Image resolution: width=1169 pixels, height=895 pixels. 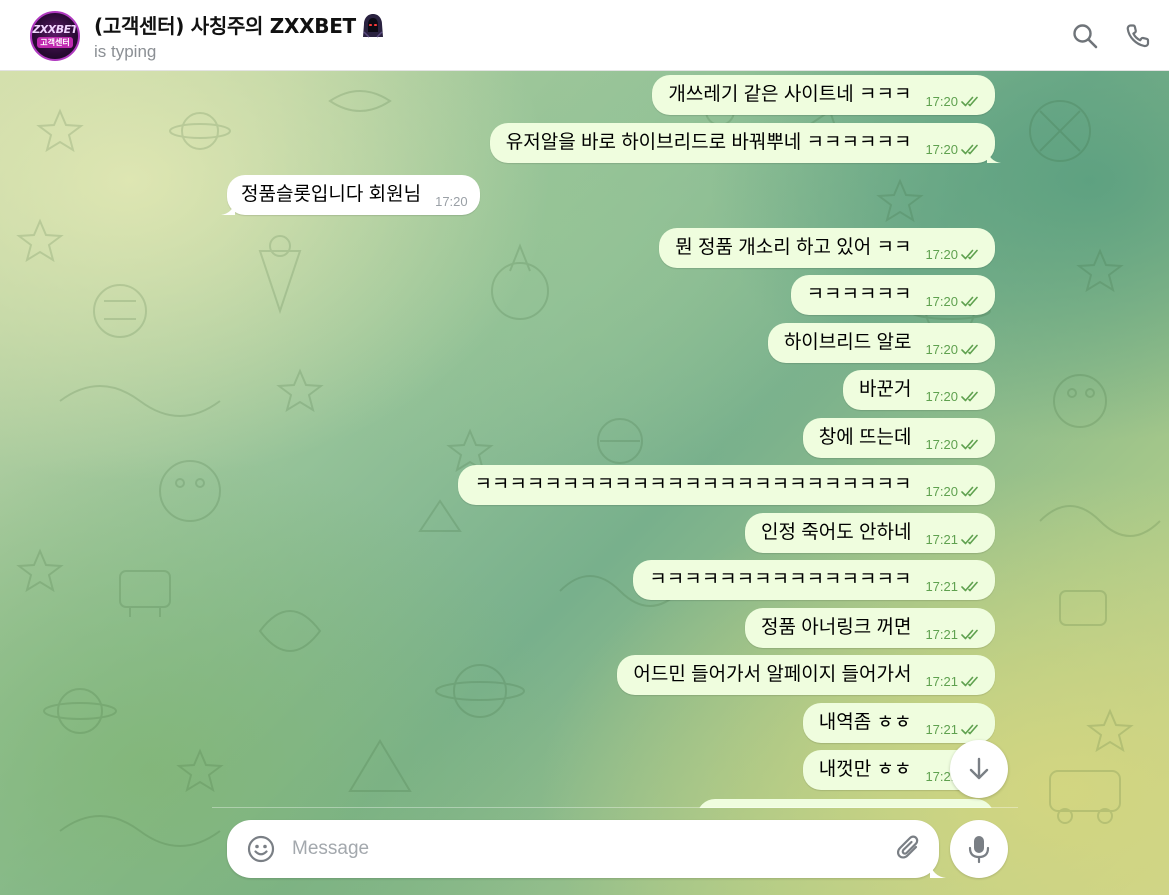 What do you see at coordinates (55, 29) in the screenshot?
I see `avatar-logo-text: ZXXBET` at bounding box center [55, 29].